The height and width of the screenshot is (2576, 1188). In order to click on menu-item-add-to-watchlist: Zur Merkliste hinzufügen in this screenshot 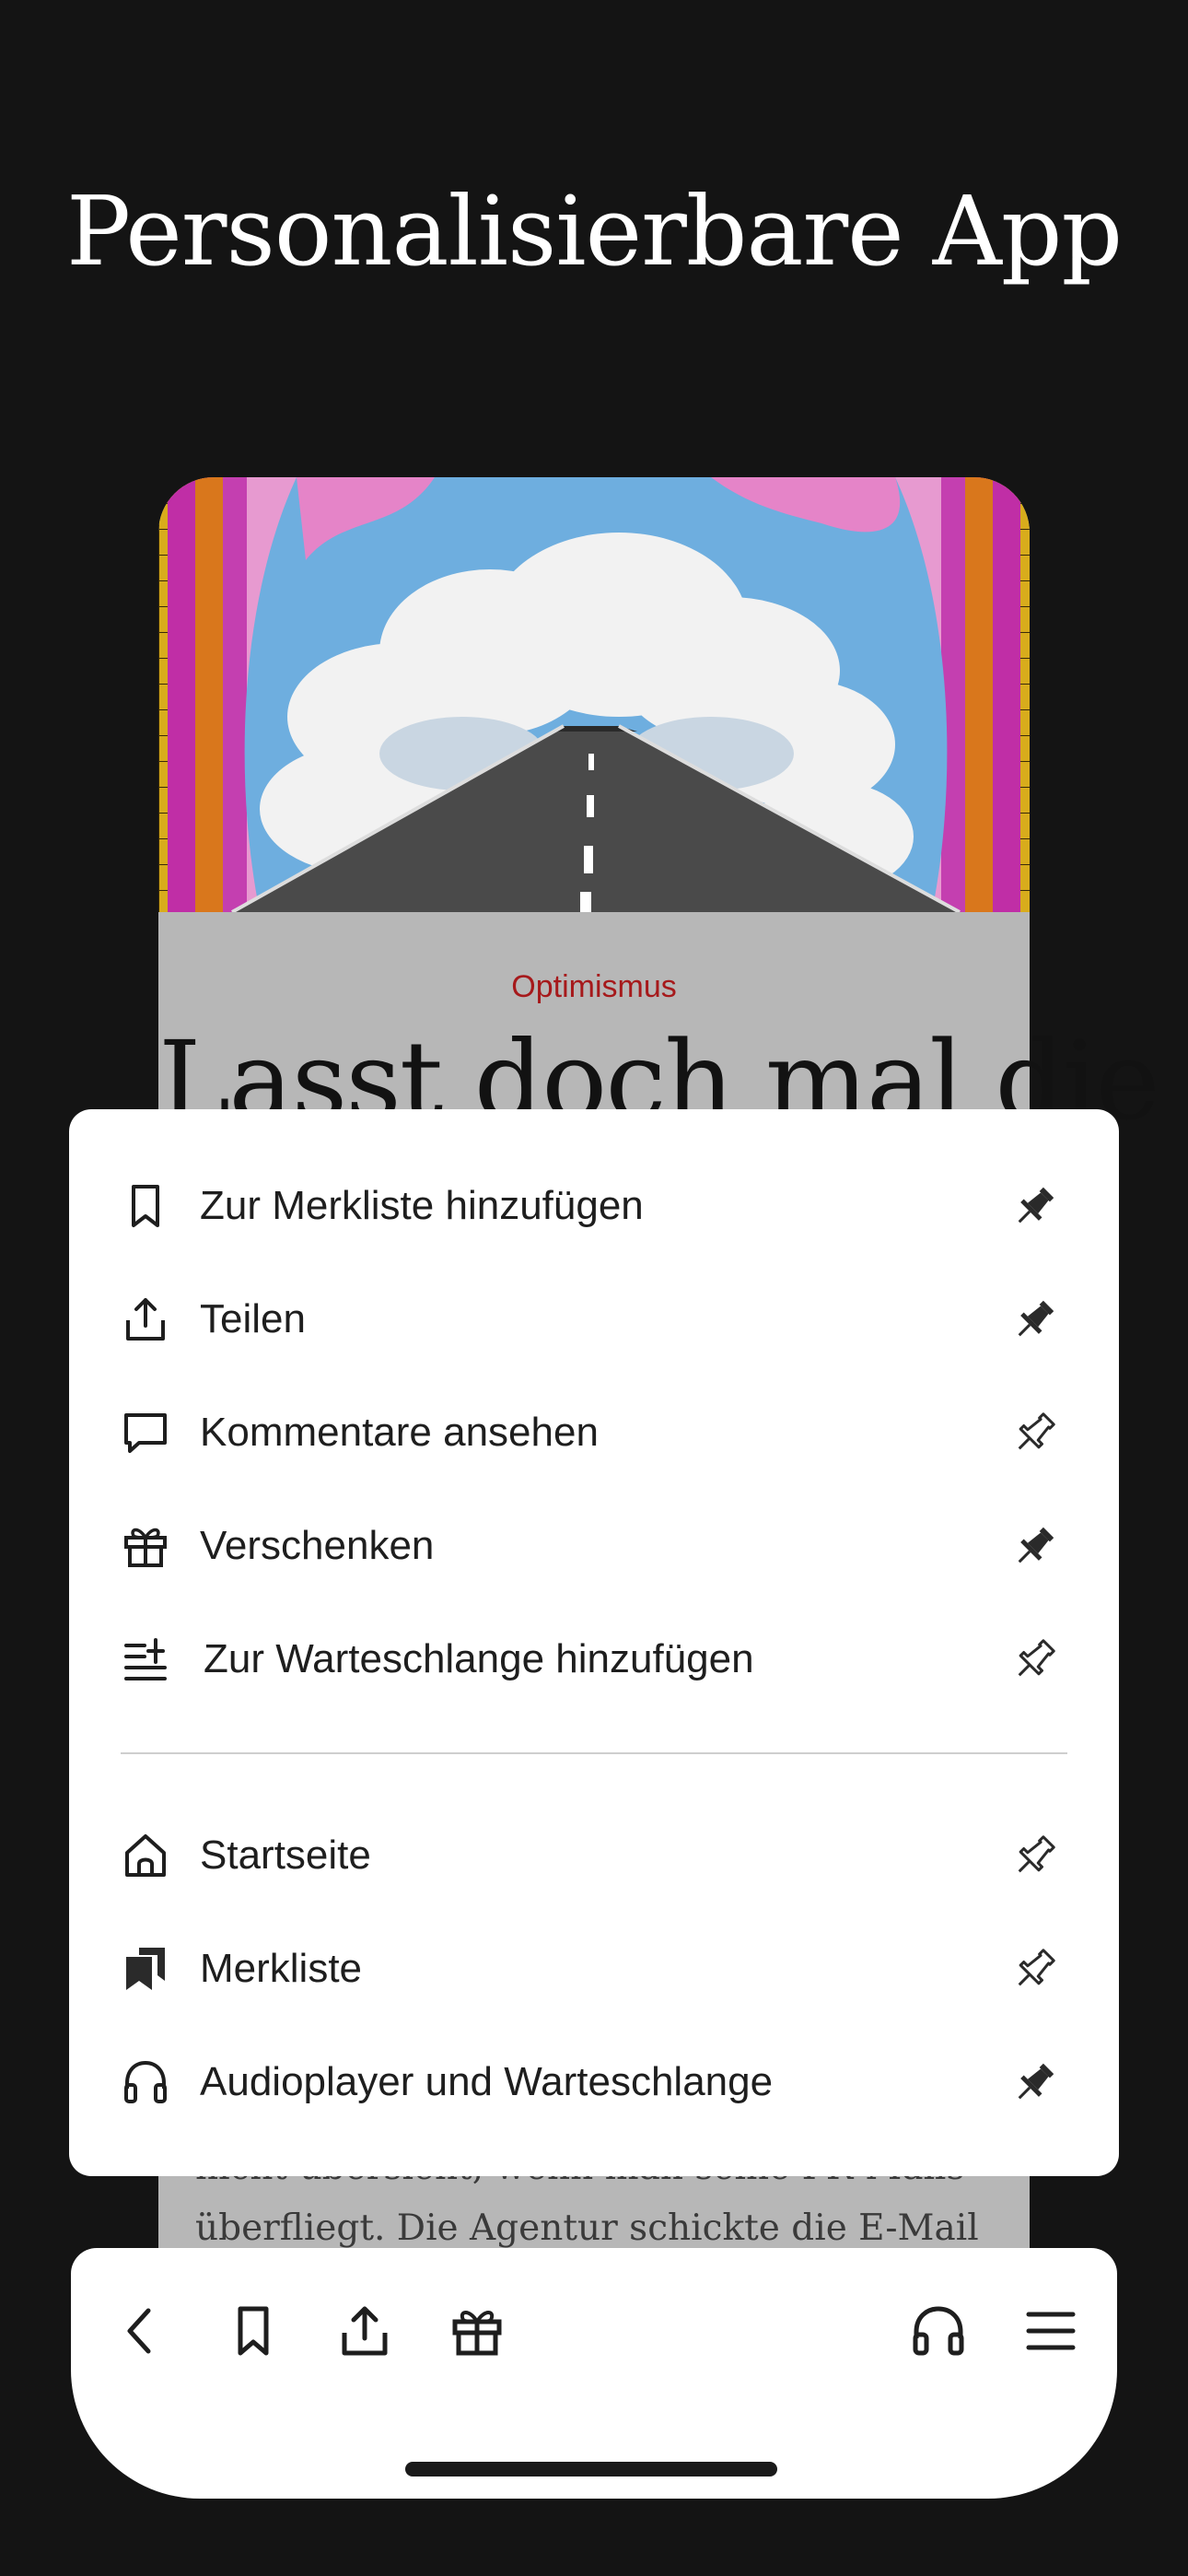, I will do `click(594, 1206)`.